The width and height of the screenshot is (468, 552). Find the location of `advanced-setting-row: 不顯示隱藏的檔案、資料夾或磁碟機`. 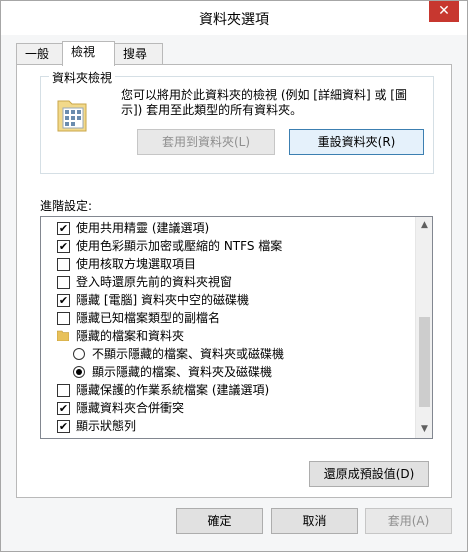

advanced-setting-row: 不顯示隱藏的檔案、資料夾或磁碟機 is located at coordinates (226, 354).